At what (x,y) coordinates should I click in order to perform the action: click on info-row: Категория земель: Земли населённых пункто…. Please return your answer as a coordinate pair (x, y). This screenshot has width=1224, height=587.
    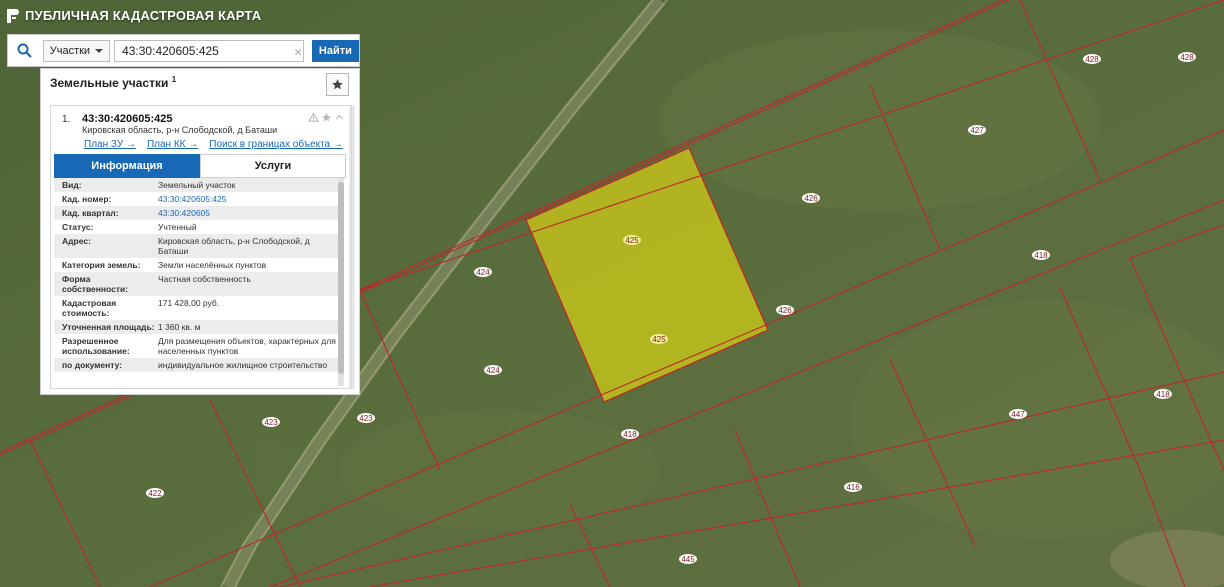
    Looking at the image, I should click on (197, 265).